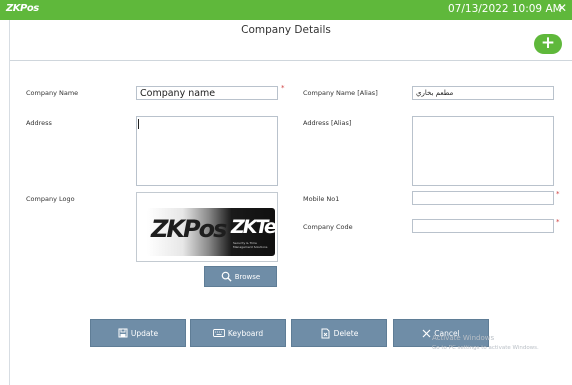  Describe the element at coordinates (189, 229) in the screenshot. I see `zkpos-logo-text: ZKPos` at that location.